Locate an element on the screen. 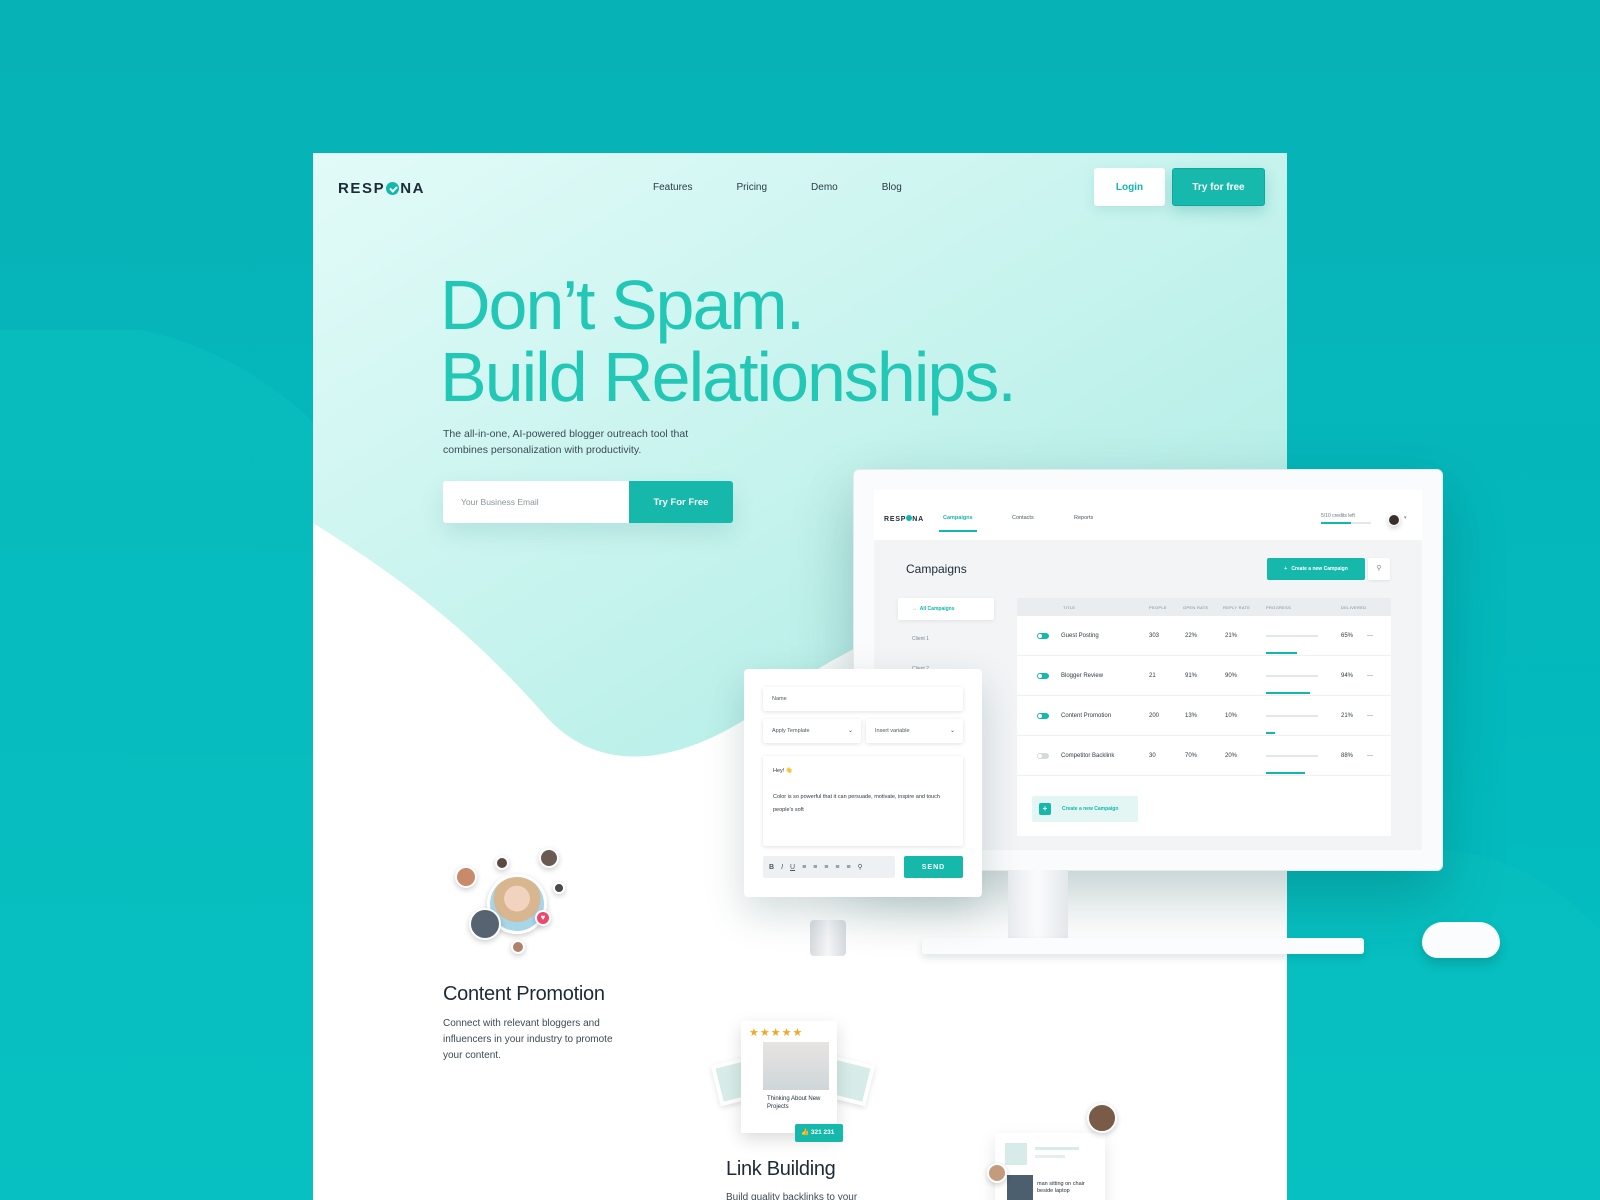 This screenshot has height=1200, width=1600. credits-progress-bar is located at coordinates (1346, 523).